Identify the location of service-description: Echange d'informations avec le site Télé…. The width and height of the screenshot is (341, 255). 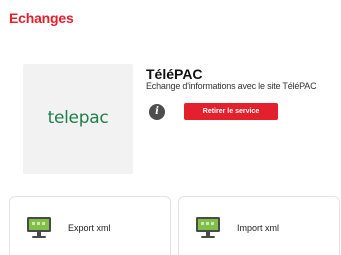
(231, 86).